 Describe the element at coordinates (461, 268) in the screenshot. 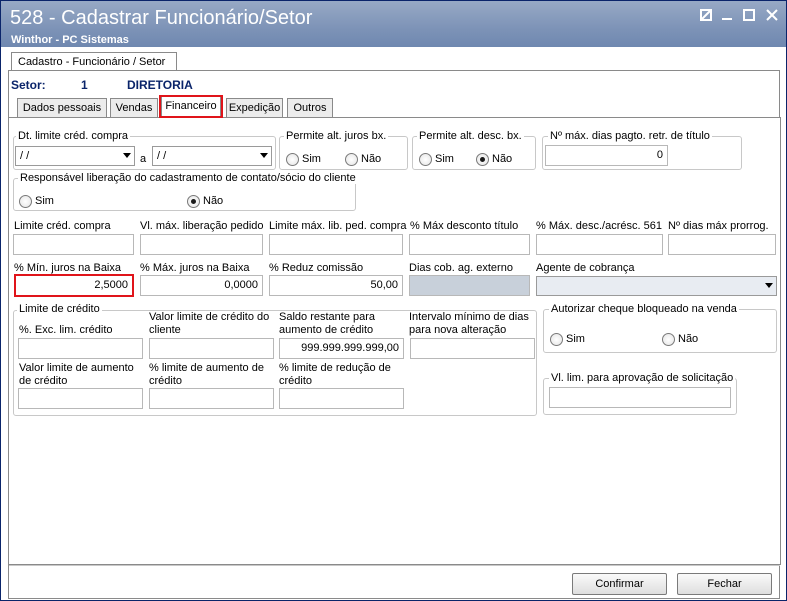

I see `dias-cob-ag-externo-label: Dias cob. ag. externo` at that location.